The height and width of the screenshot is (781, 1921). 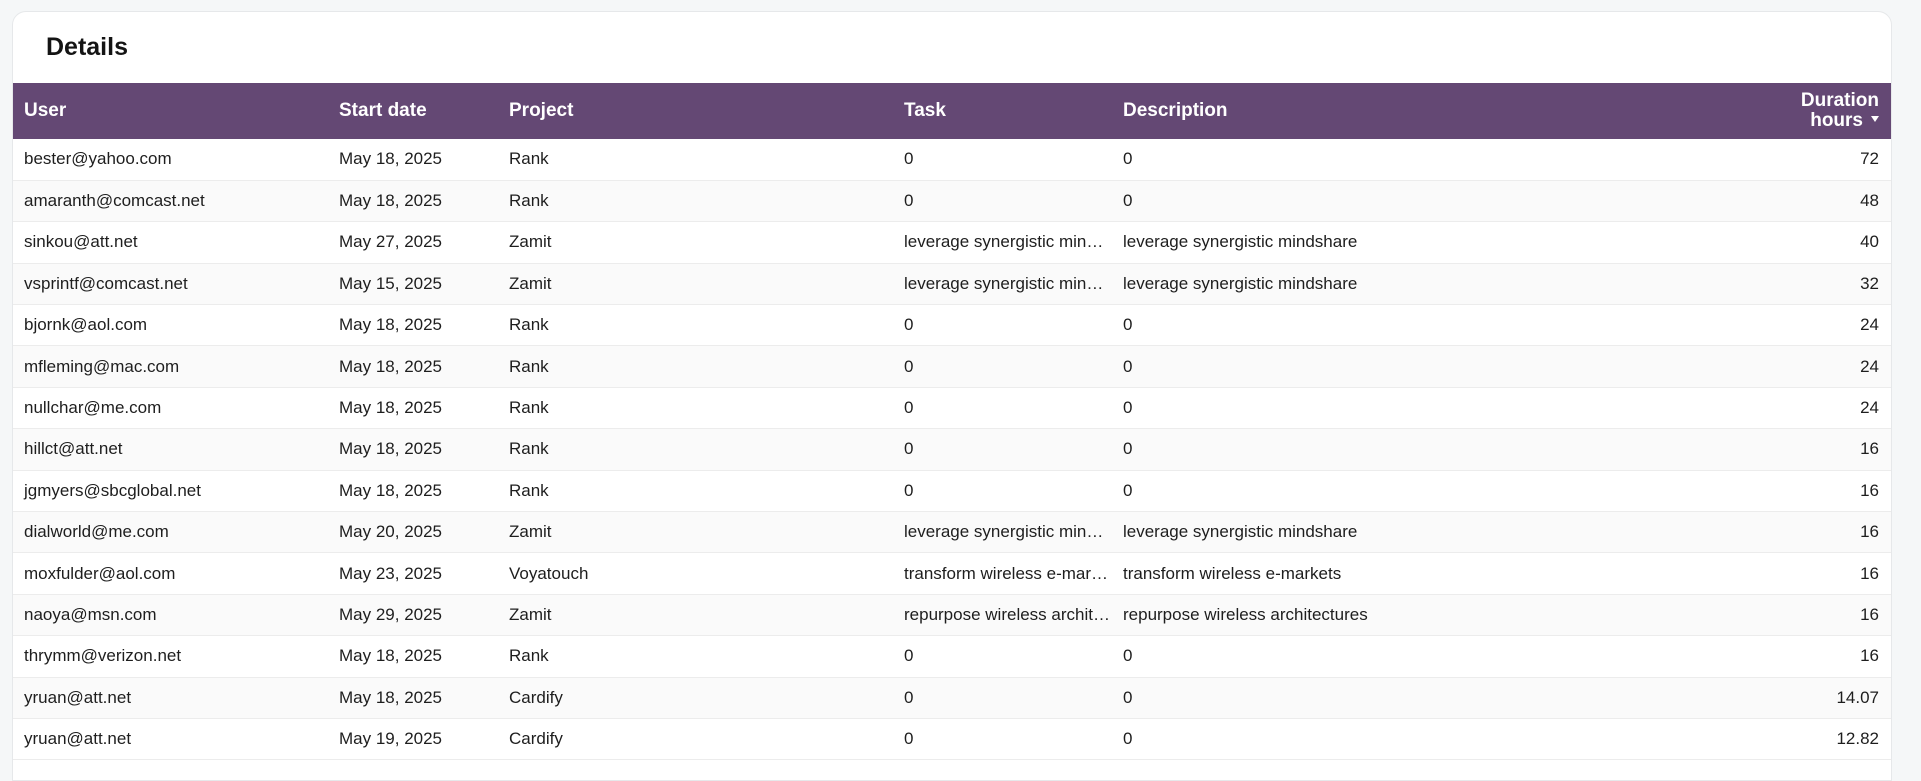 What do you see at coordinates (391, 242) in the screenshot?
I see `cell-start-date: May 27, 2025` at bounding box center [391, 242].